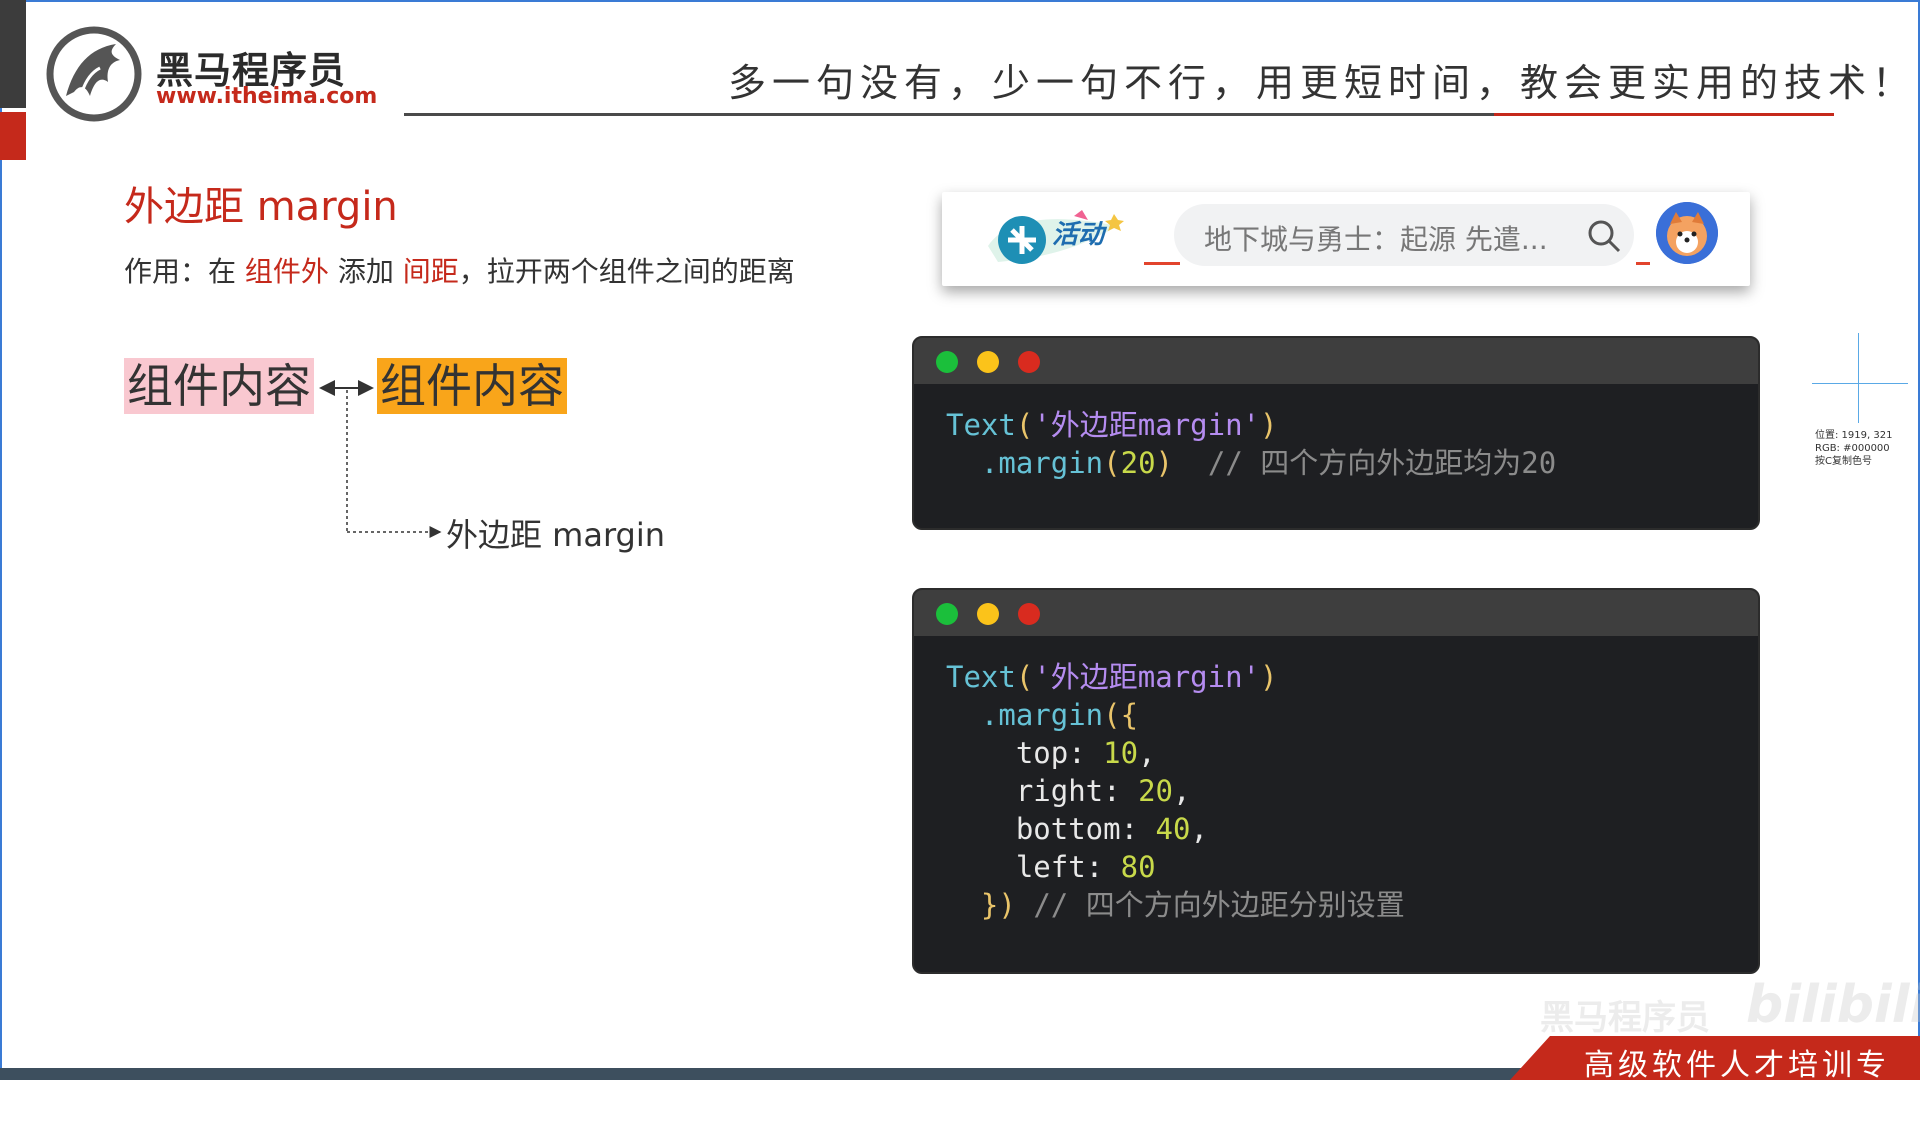 The image size is (1920, 1128). What do you see at coordinates (626, 271) in the screenshot?
I see `description-suffix: ，拉开两个组件之间的距离` at bounding box center [626, 271].